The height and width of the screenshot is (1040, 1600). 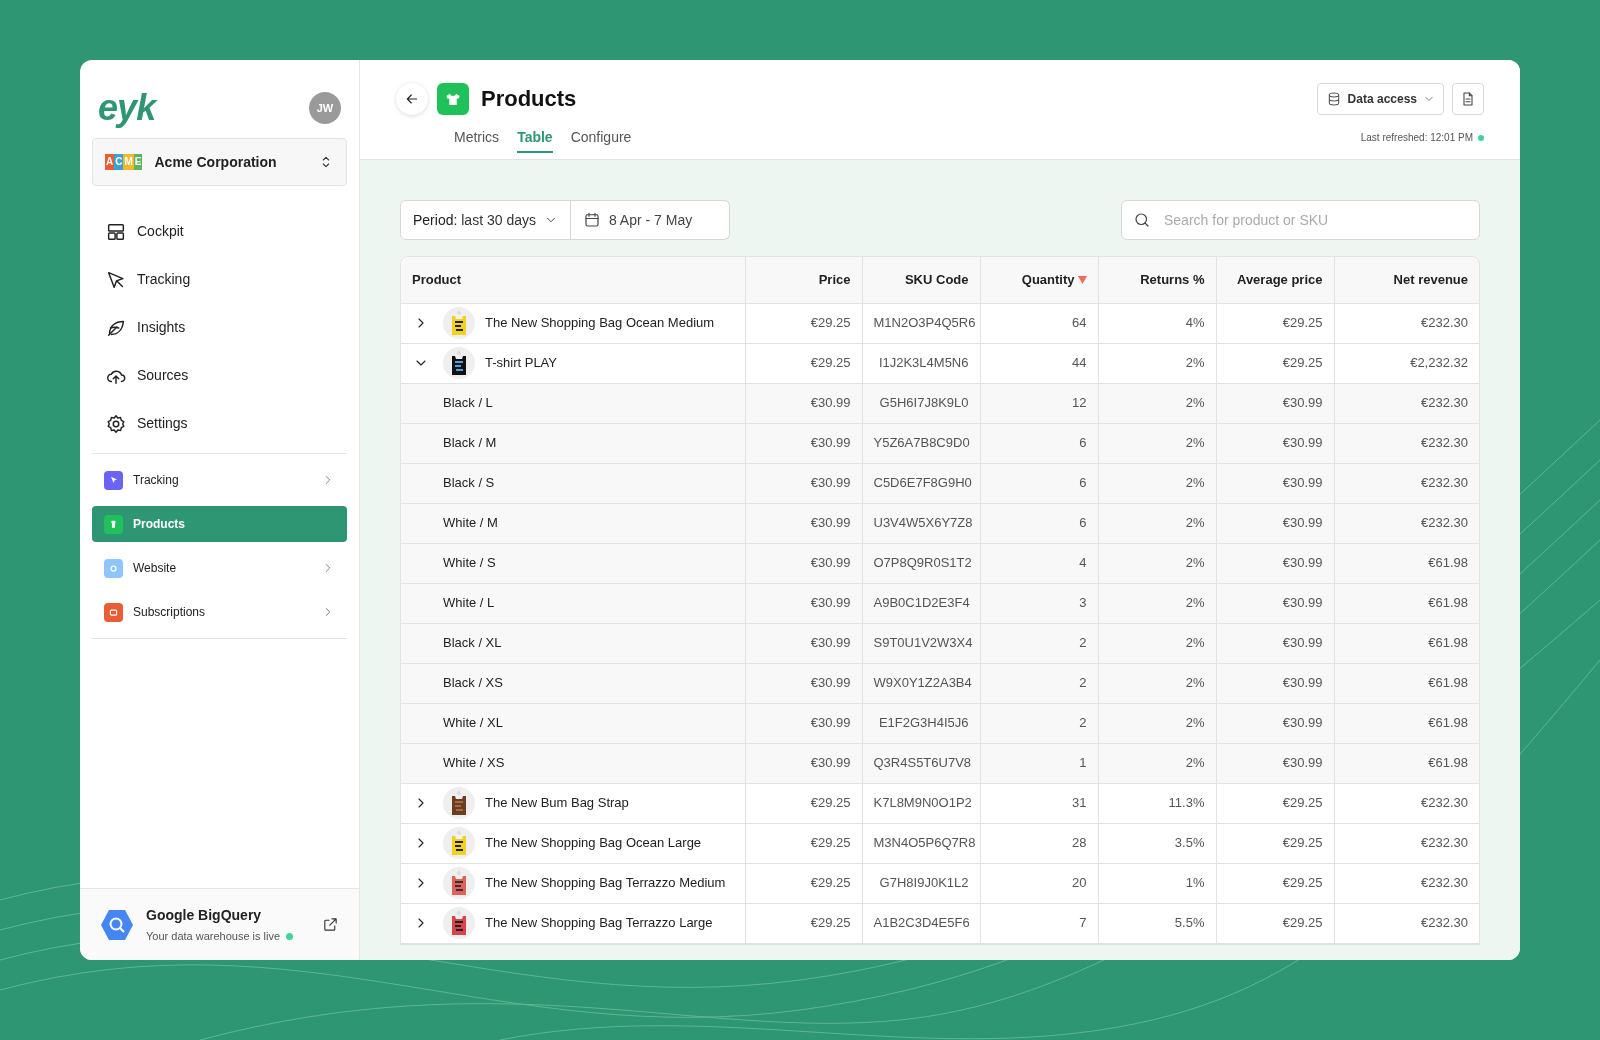 What do you see at coordinates (803, 280) in the screenshot?
I see `column-header: Price` at bounding box center [803, 280].